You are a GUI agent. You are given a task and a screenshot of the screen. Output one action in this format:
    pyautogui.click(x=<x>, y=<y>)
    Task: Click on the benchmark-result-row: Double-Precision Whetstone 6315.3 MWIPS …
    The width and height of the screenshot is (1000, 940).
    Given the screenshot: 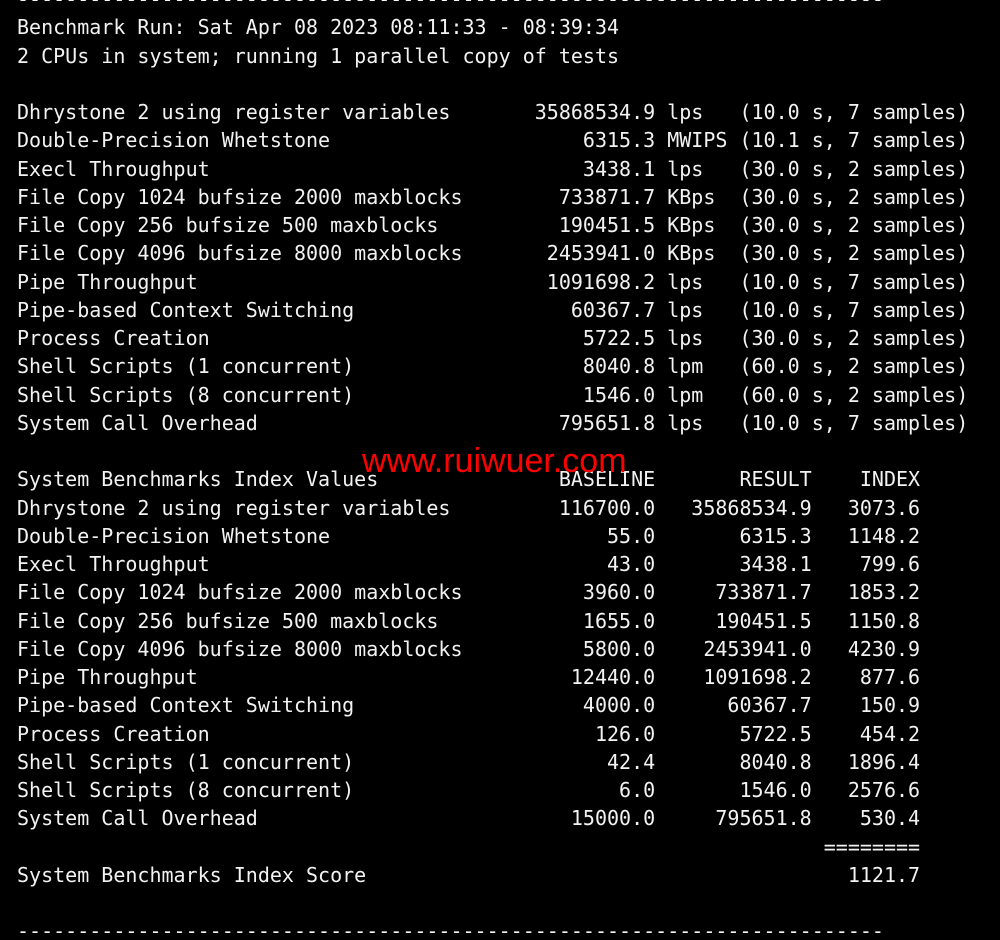 What is the action you would take?
    pyautogui.click(x=493, y=140)
    